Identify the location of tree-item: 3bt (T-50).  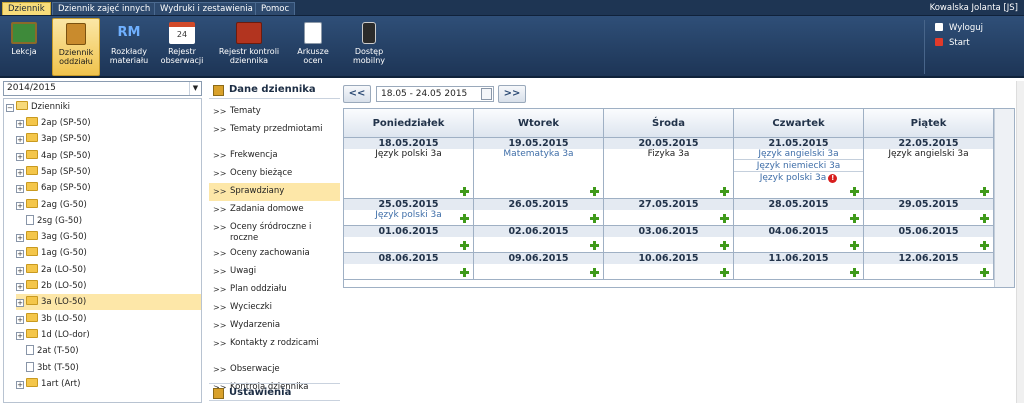
(108, 368).